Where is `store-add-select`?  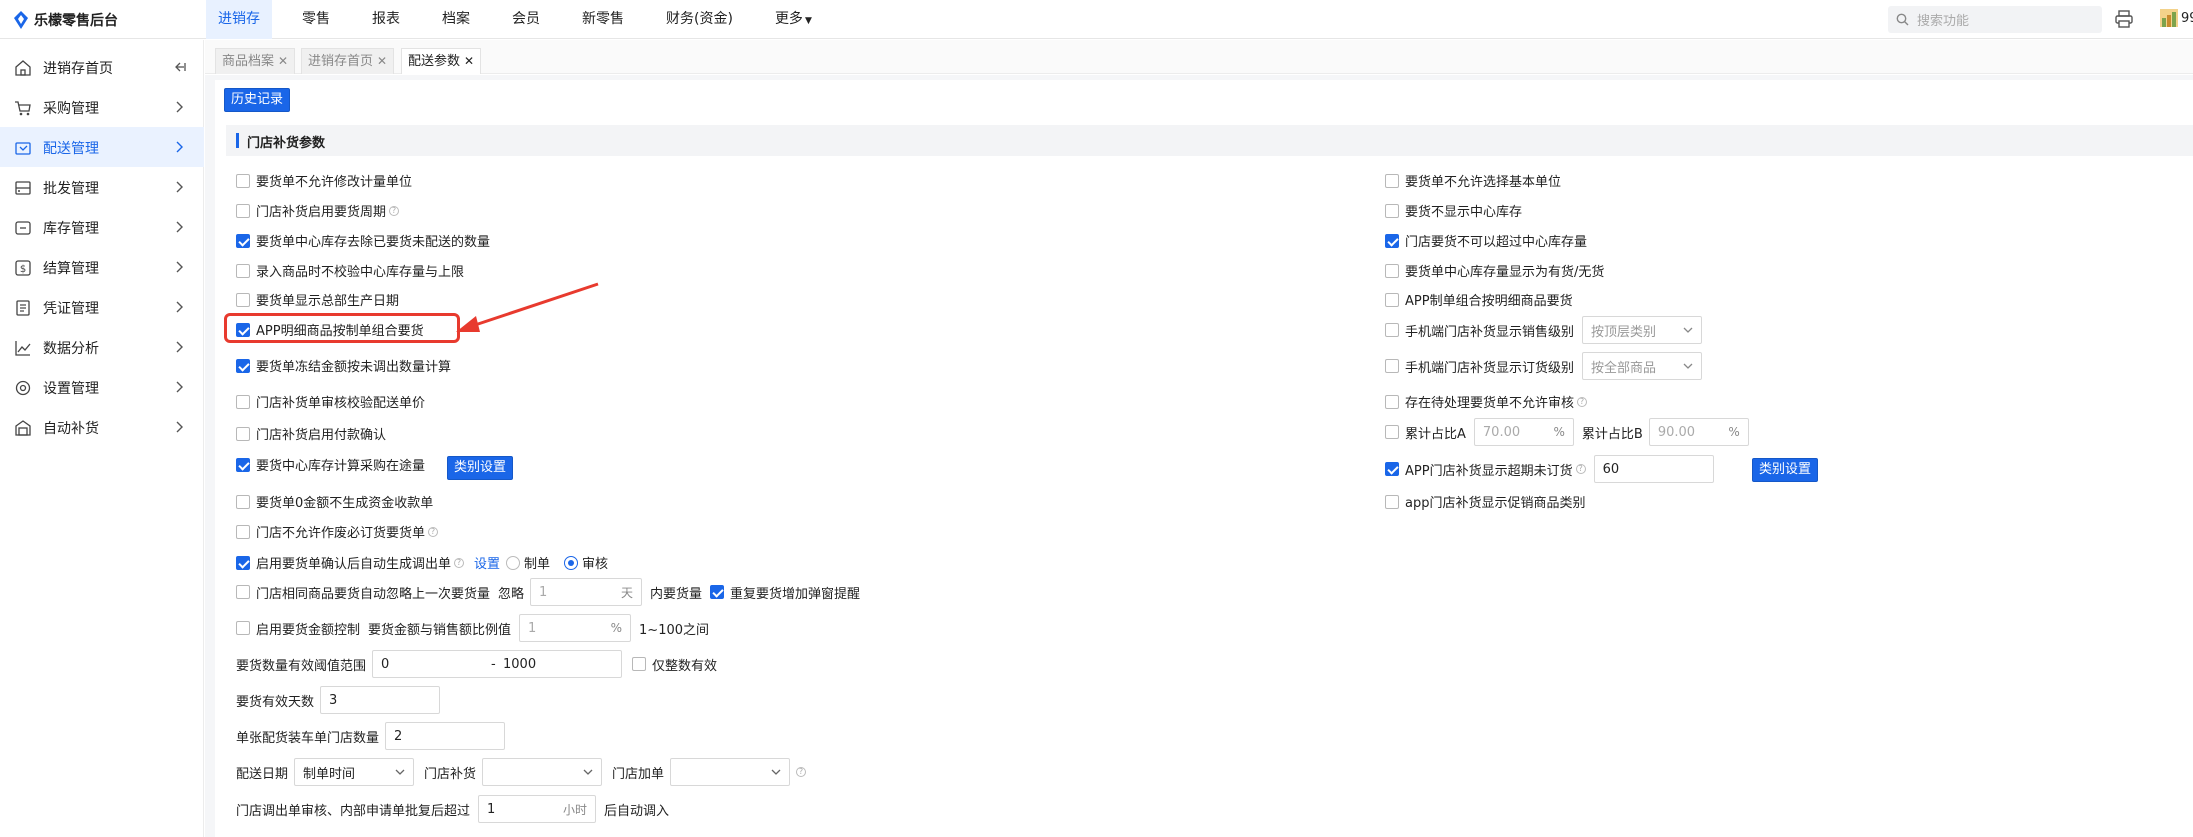
store-add-select is located at coordinates (730, 772).